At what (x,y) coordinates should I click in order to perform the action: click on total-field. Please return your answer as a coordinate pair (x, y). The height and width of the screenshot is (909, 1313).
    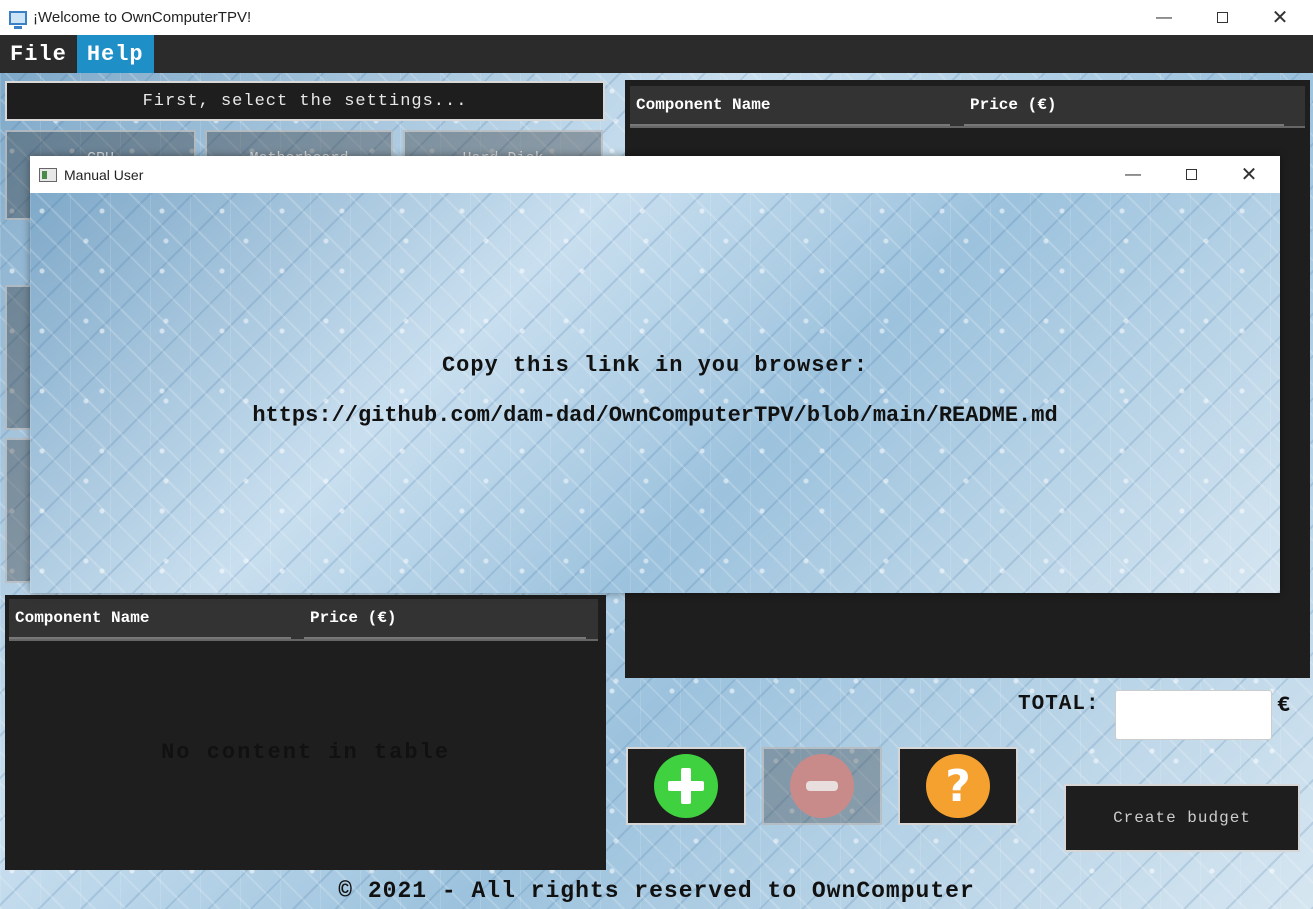
    Looking at the image, I should click on (1193, 715).